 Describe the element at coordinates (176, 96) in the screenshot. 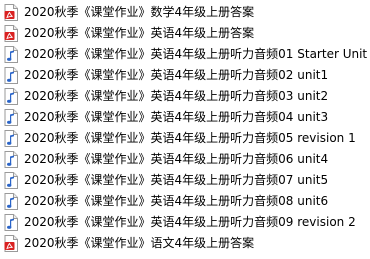

I see `file-name: 2020秋季《课堂作业》英语4年级上册听力音频03 unit2` at that location.